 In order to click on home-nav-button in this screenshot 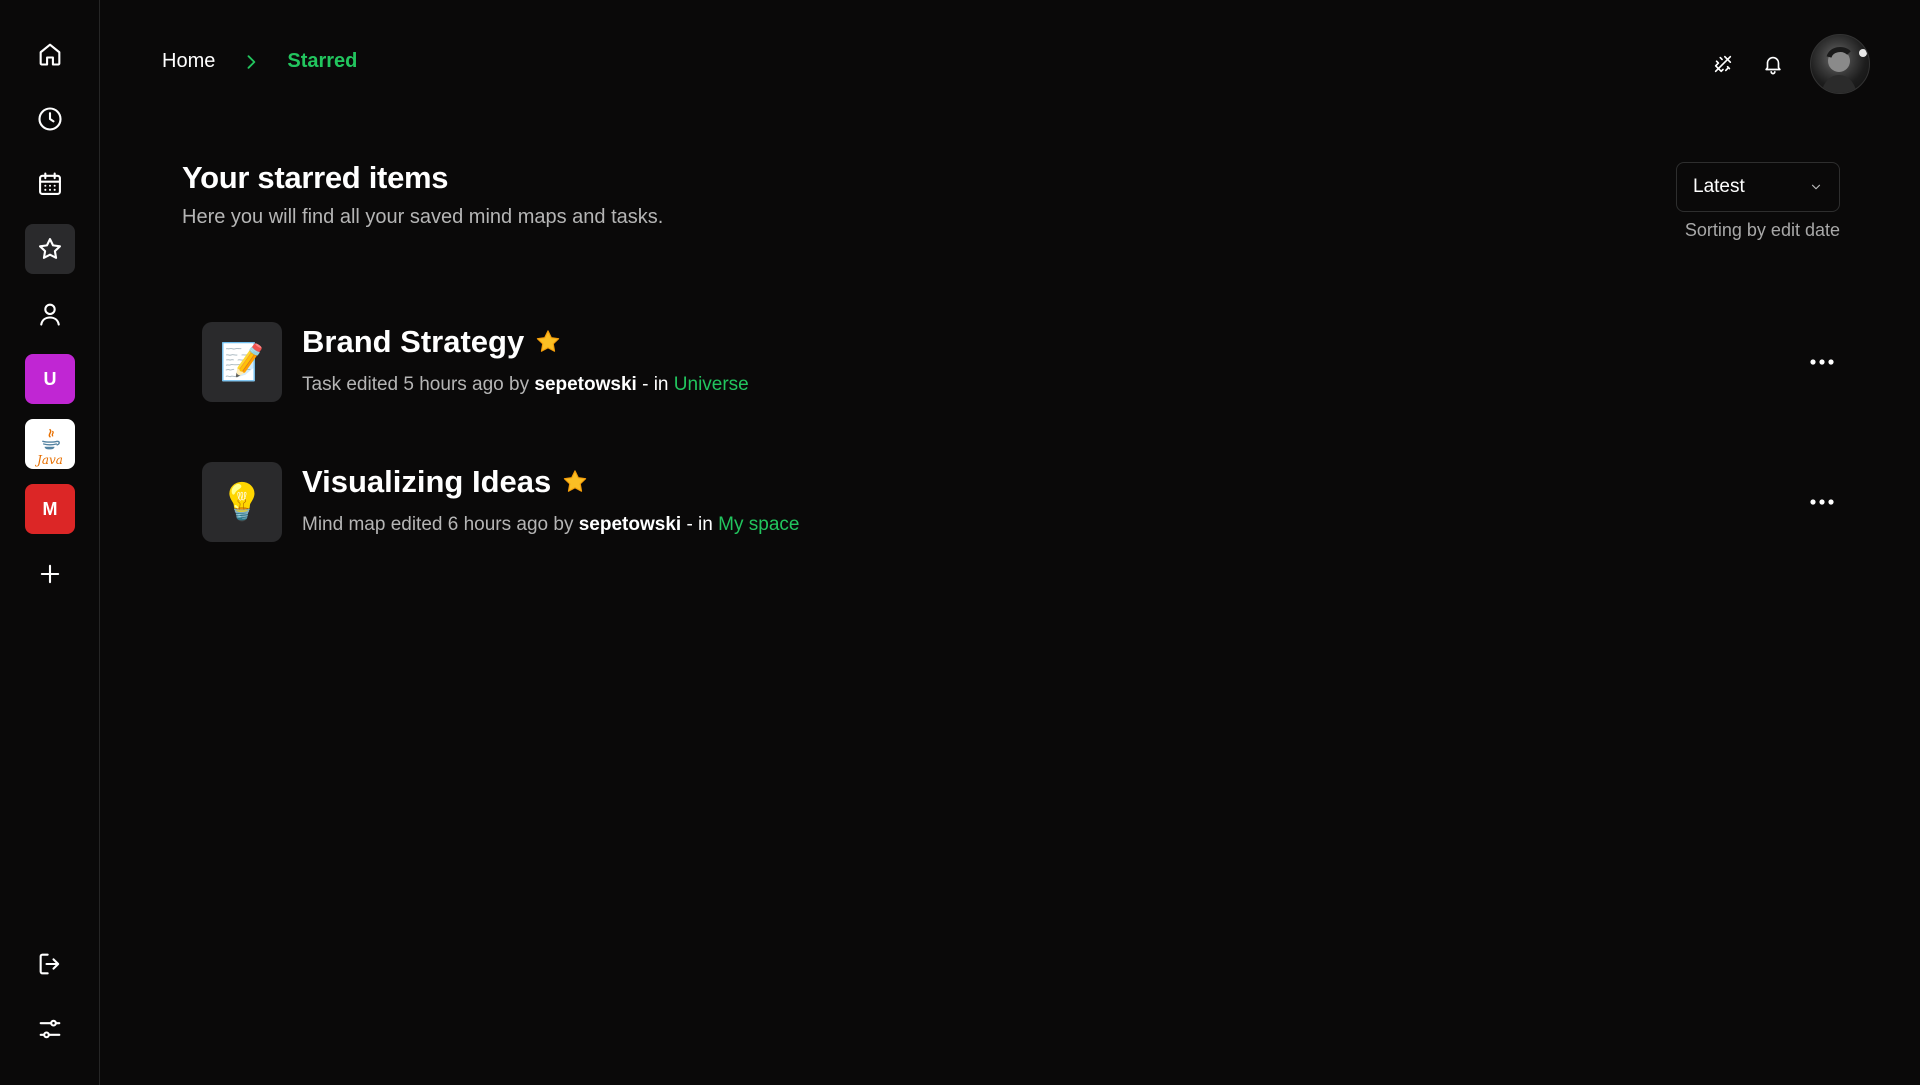, I will do `click(50, 54)`.